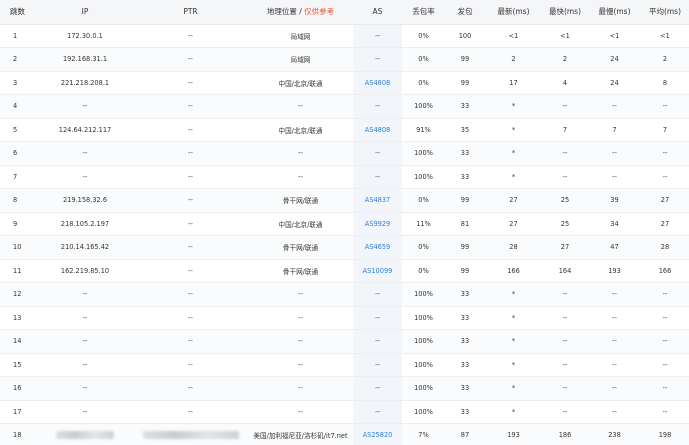 This screenshot has height=445, width=689. Describe the element at coordinates (665, 247) in the screenshot. I see `cell-avg: 28` at that location.